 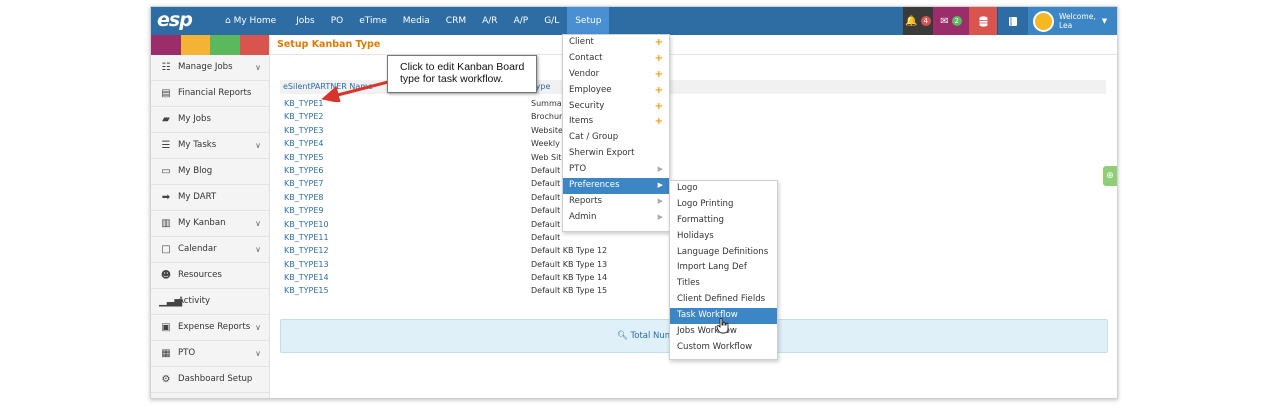 I want to click on nav-item-my-home: ⌂ My Home, so click(x=249, y=21).